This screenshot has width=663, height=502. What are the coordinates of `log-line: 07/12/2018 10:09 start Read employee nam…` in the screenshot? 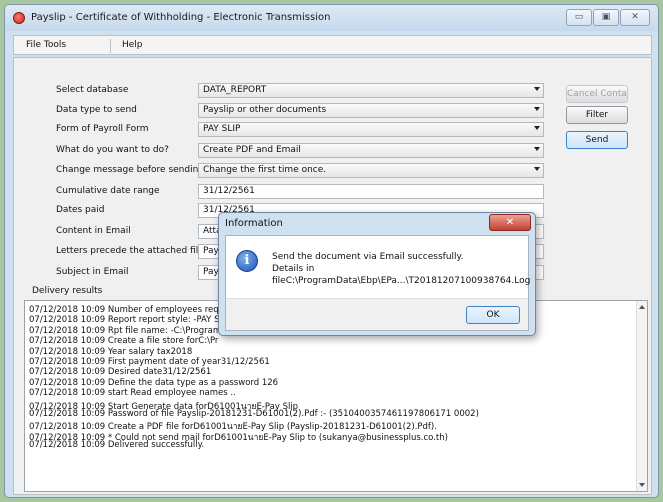 It's located at (132, 393).